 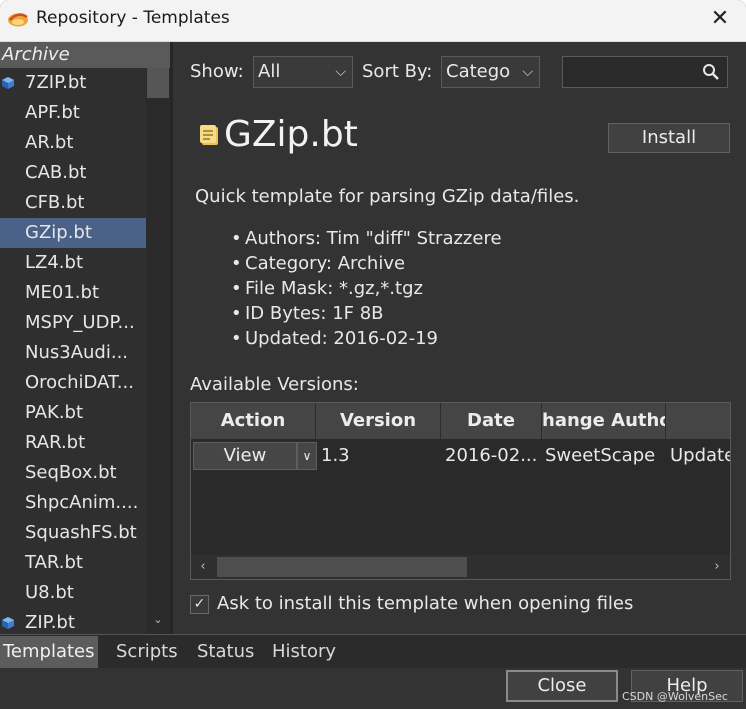 I want to click on sort-value: Catego, so click(x=478, y=71).